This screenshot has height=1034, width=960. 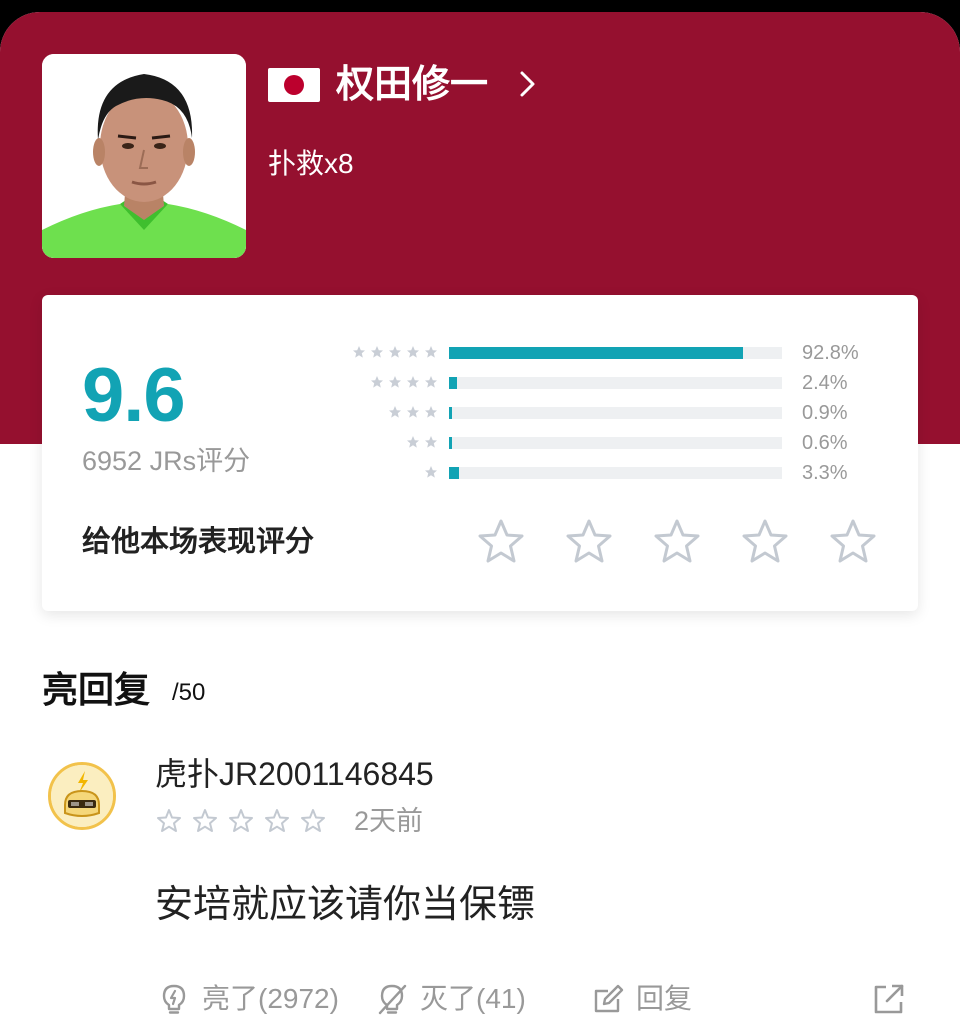 What do you see at coordinates (96, 689) in the screenshot?
I see `replies-title: 亮回复` at bounding box center [96, 689].